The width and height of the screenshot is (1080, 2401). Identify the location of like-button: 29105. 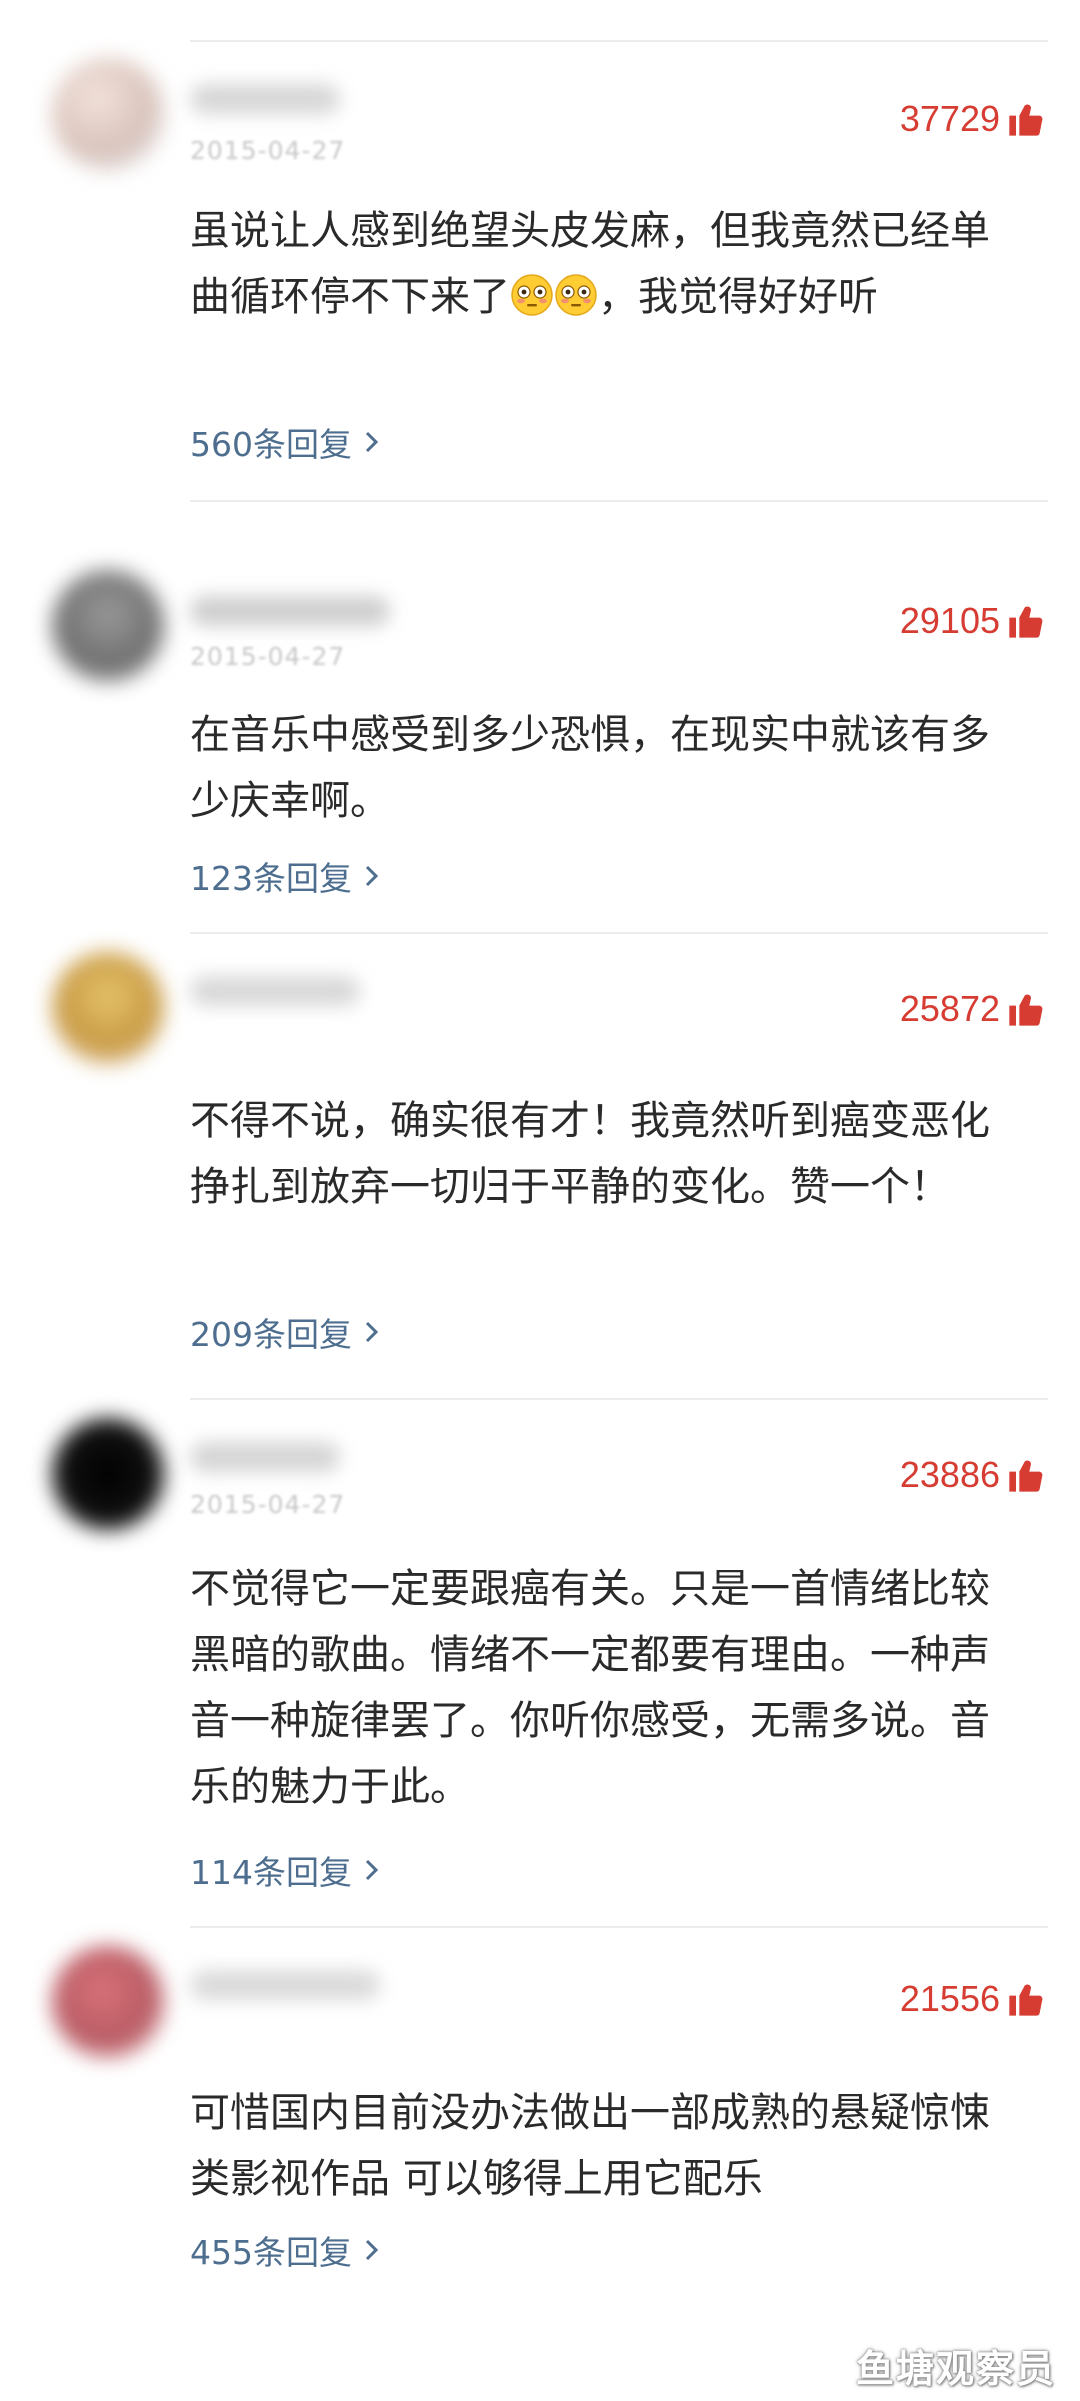
(973, 621).